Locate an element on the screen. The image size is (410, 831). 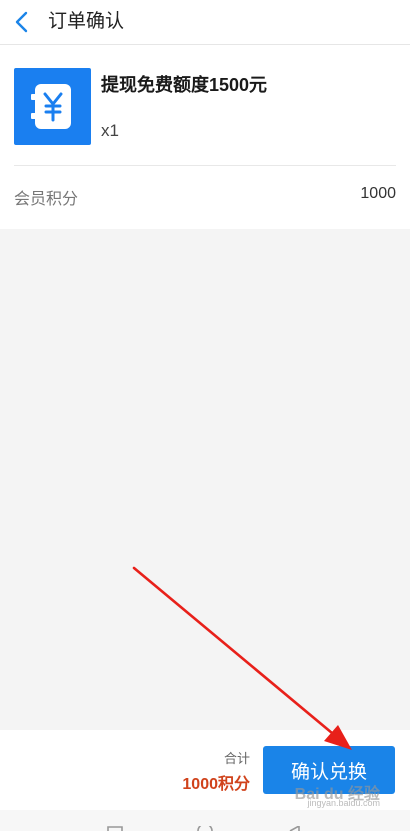
back-button is located at coordinates (24, 22).